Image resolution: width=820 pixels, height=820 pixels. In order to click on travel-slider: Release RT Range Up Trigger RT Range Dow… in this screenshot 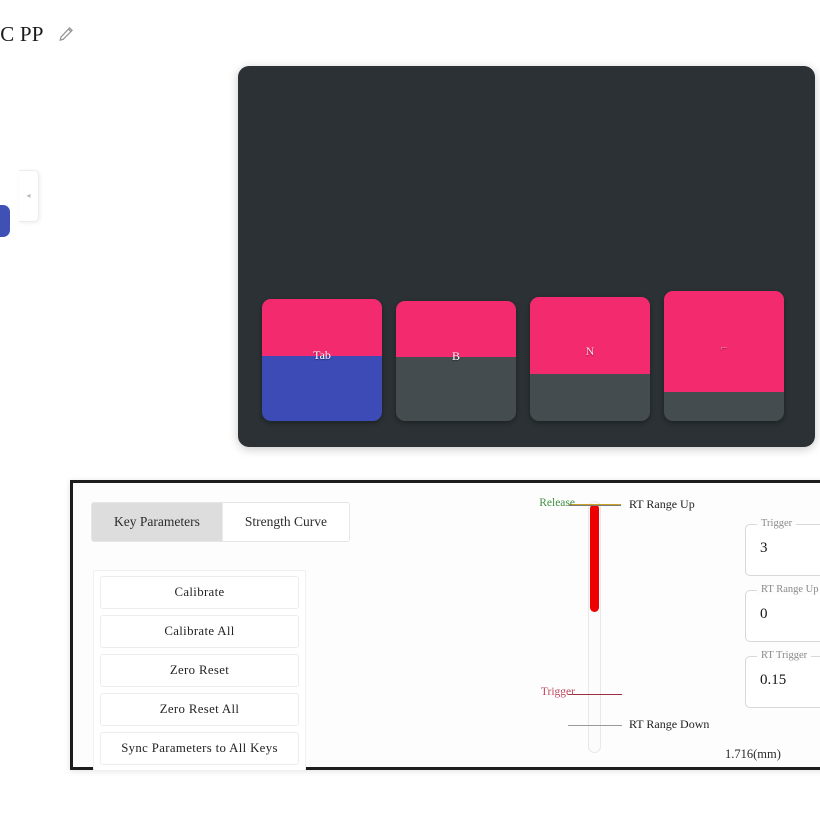, I will do `click(647, 630)`.